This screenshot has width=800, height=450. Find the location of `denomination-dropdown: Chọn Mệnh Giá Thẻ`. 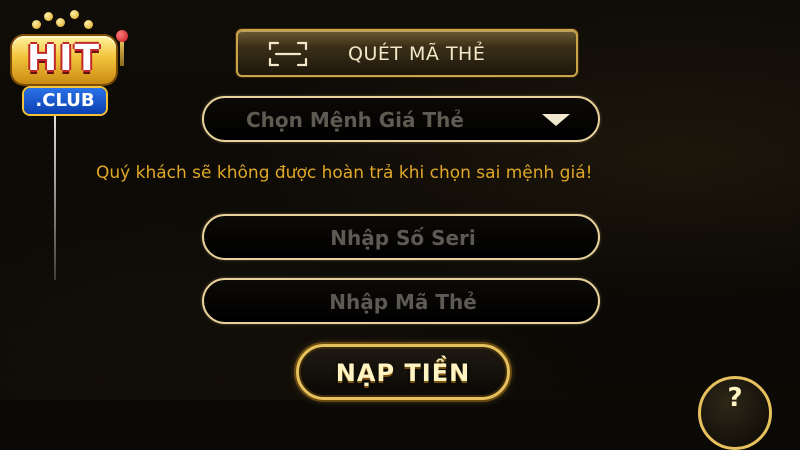

denomination-dropdown: Chọn Mệnh Giá Thẻ is located at coordinates (401, 119).